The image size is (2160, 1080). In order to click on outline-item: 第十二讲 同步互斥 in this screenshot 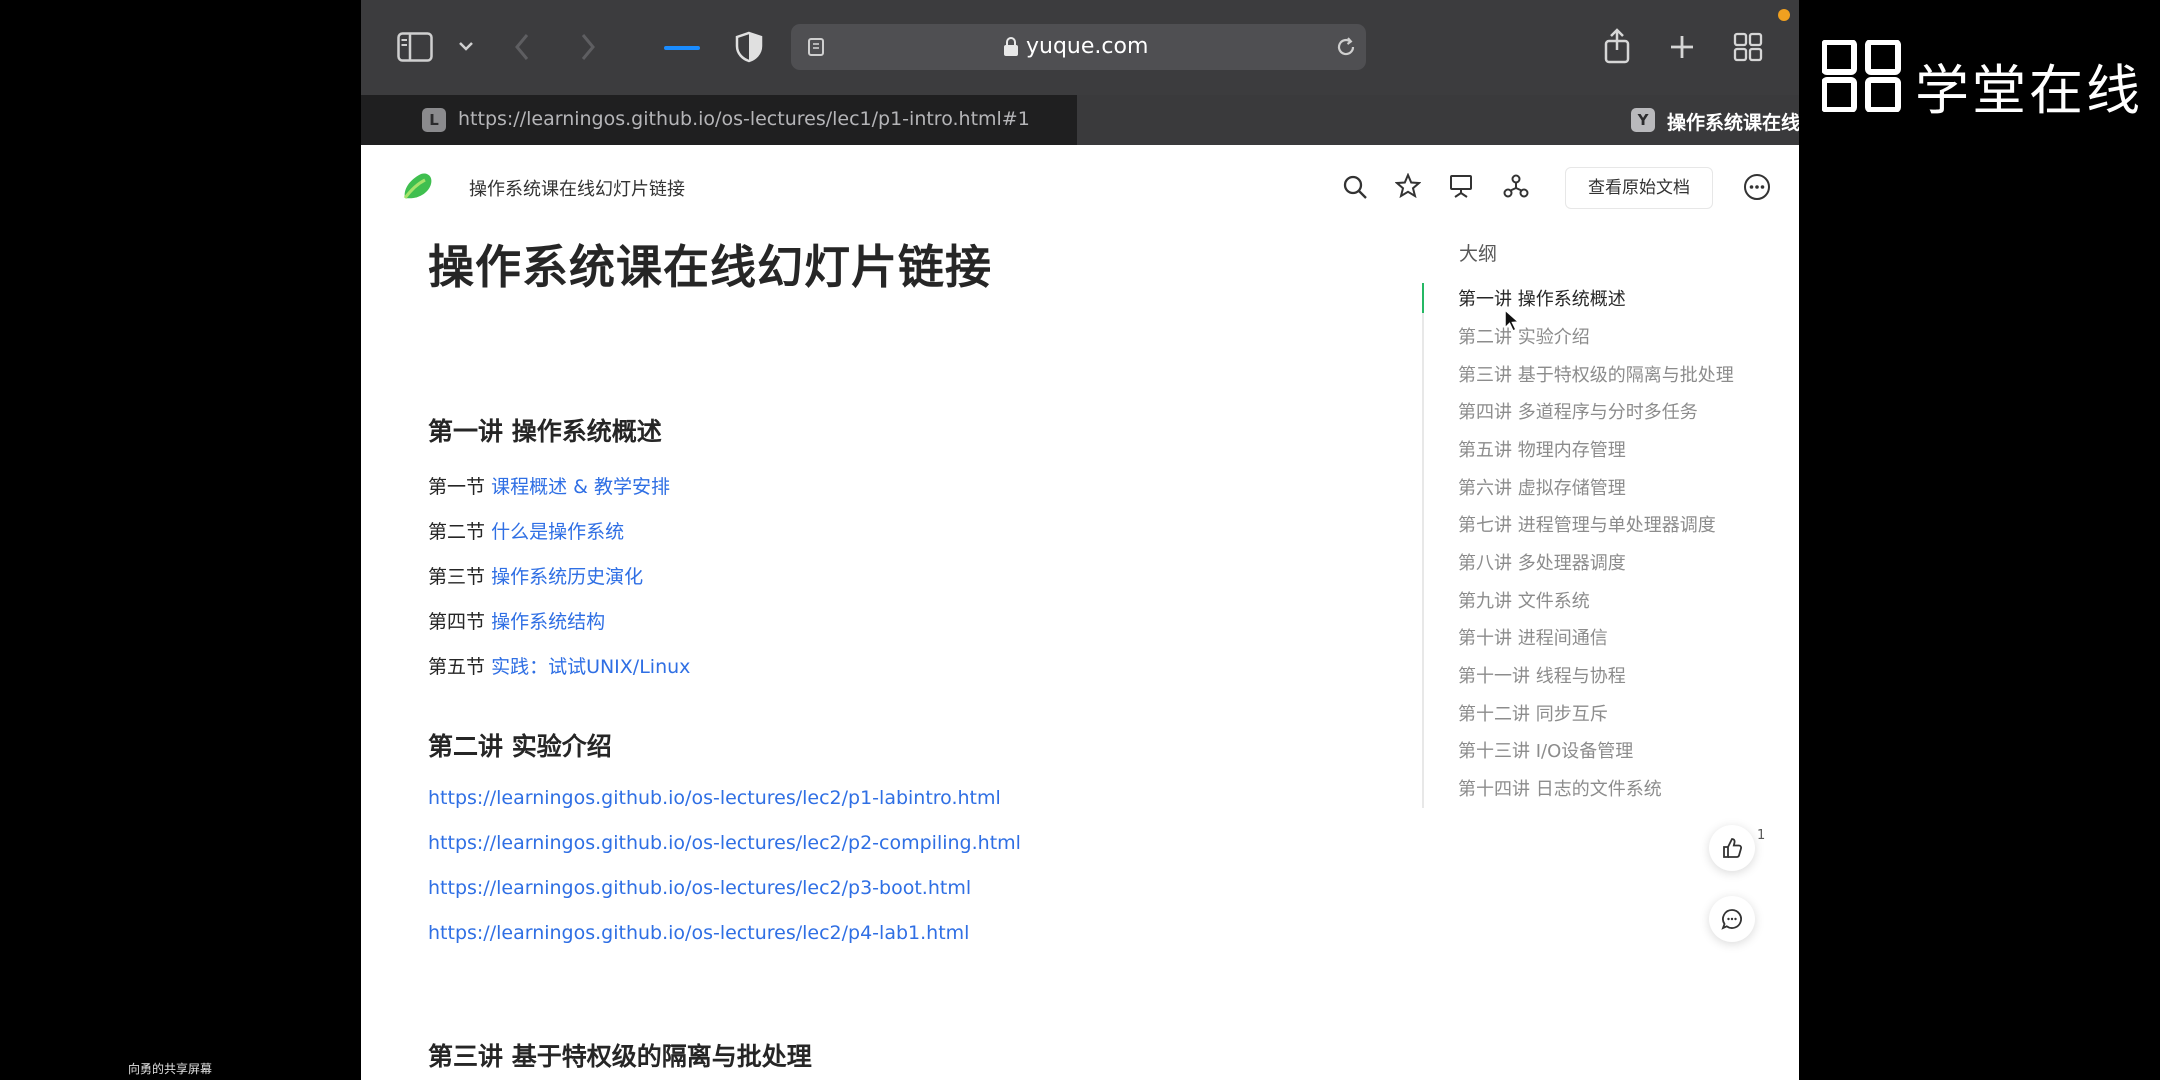, I will do `click(1533, 713)`.